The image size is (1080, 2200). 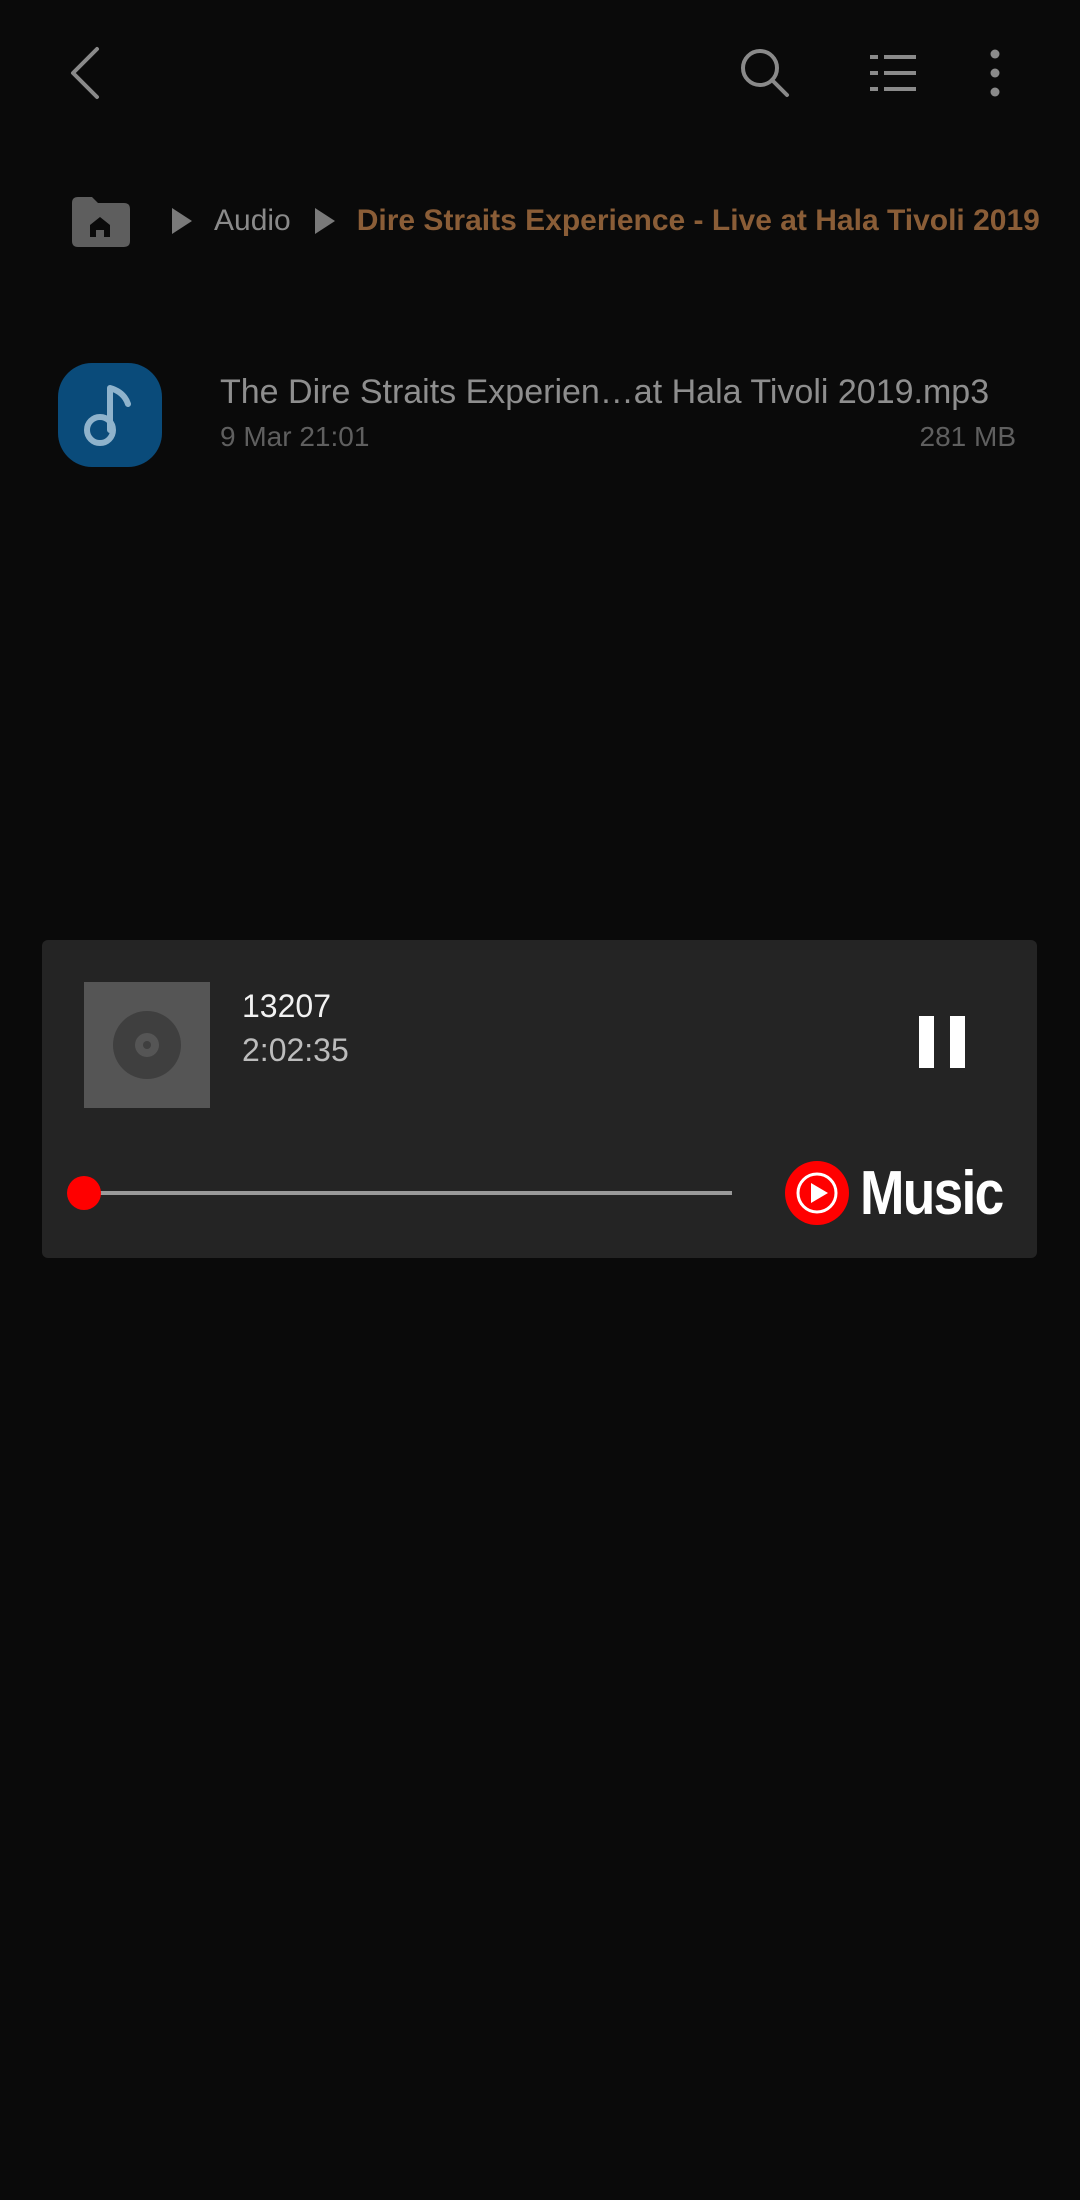 I want to click on pause-icon, so click(x=942, y=1042).